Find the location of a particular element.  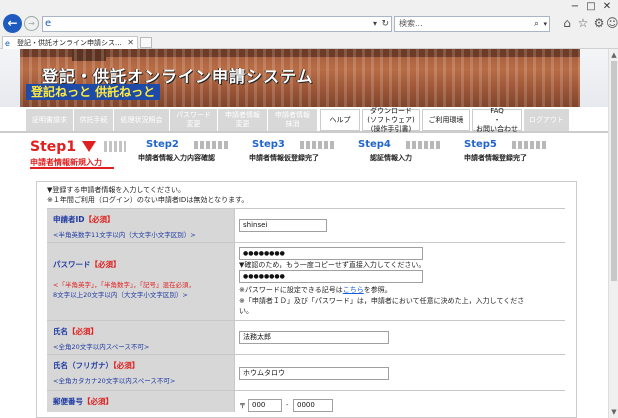

step-chevron-icon is located at coordinates (115, 146).